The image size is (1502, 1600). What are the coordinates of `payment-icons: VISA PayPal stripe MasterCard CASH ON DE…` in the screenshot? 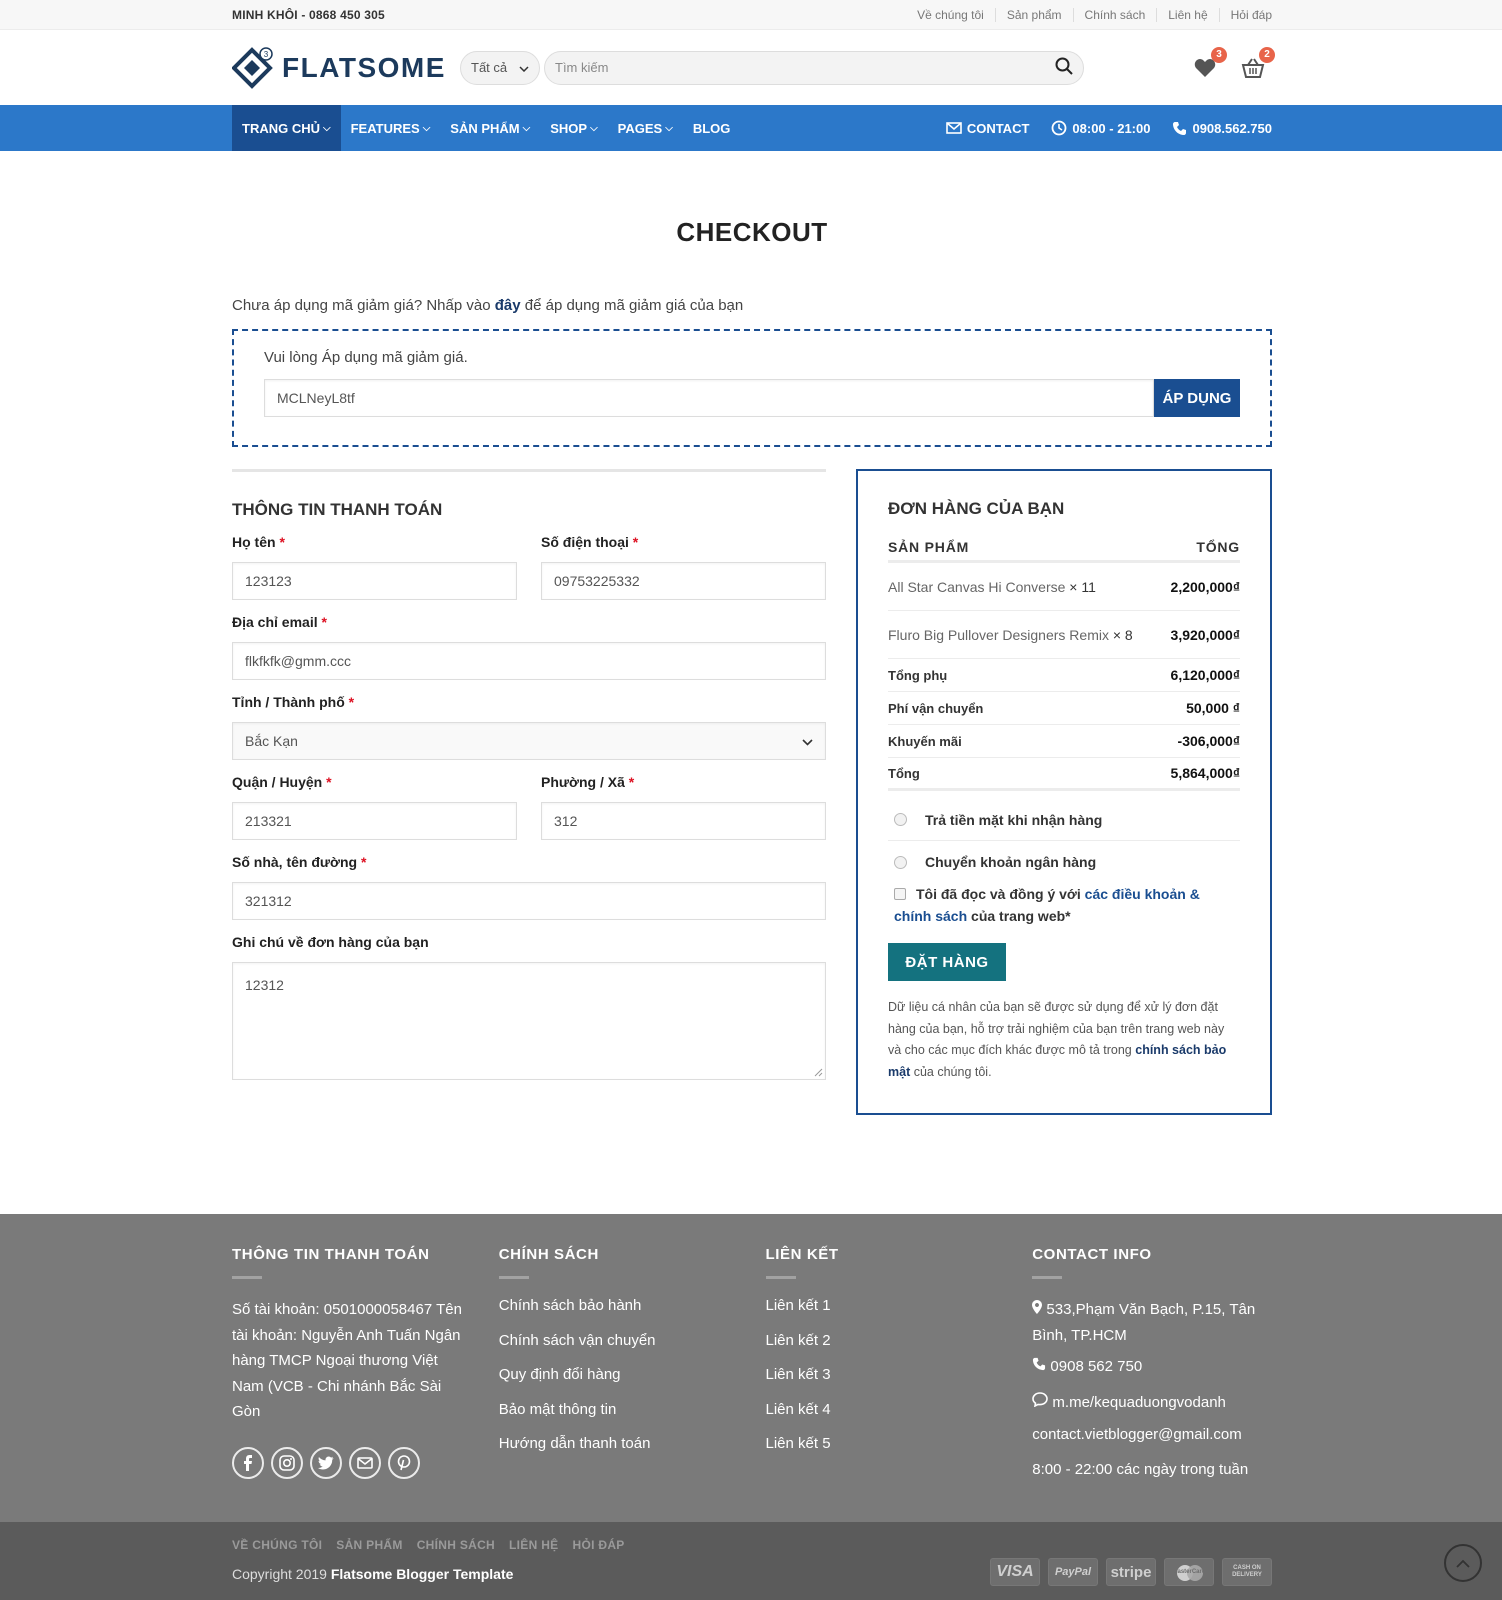 It's located at (1131, 1572).